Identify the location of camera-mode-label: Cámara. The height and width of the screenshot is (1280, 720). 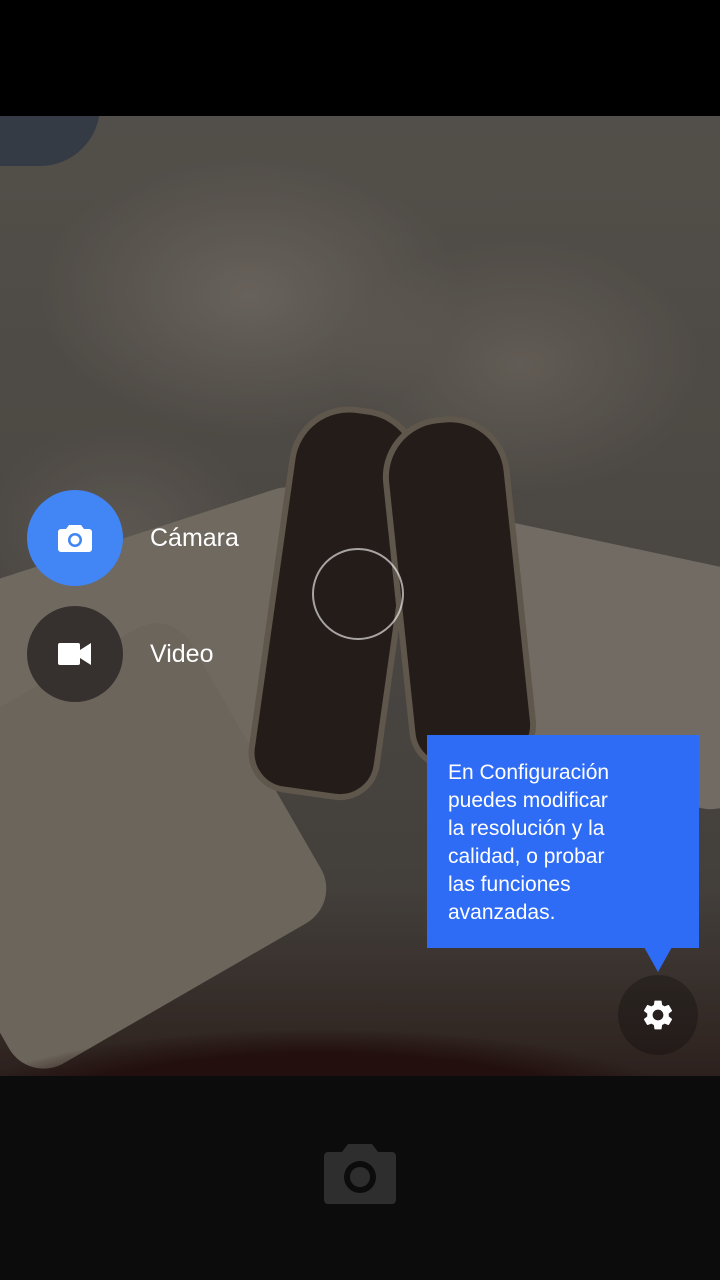
(194, 538).